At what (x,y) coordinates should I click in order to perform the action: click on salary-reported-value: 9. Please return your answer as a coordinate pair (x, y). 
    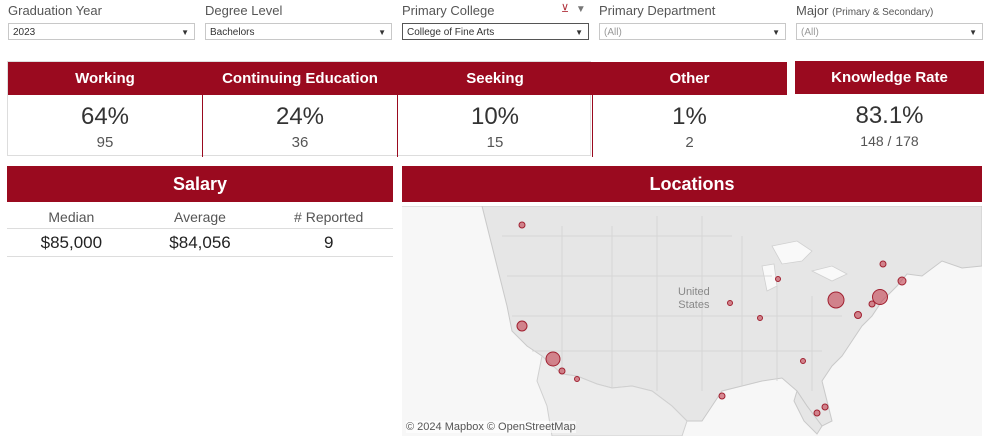
    Looking at the image, I should click on (328, 242).